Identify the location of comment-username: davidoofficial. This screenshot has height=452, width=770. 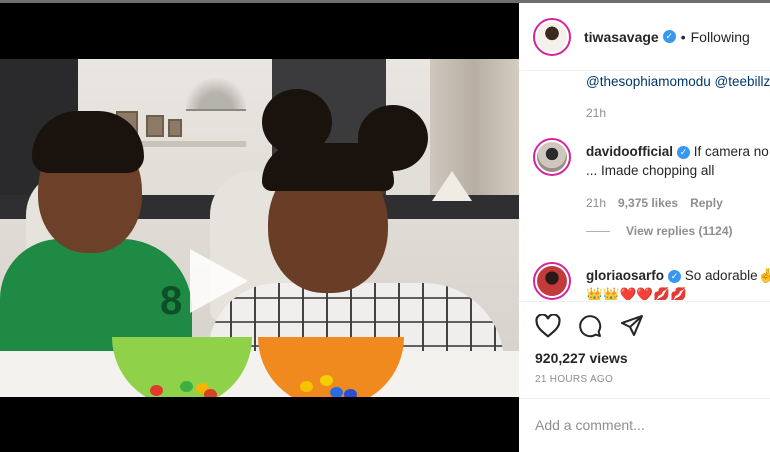
(629, 151).